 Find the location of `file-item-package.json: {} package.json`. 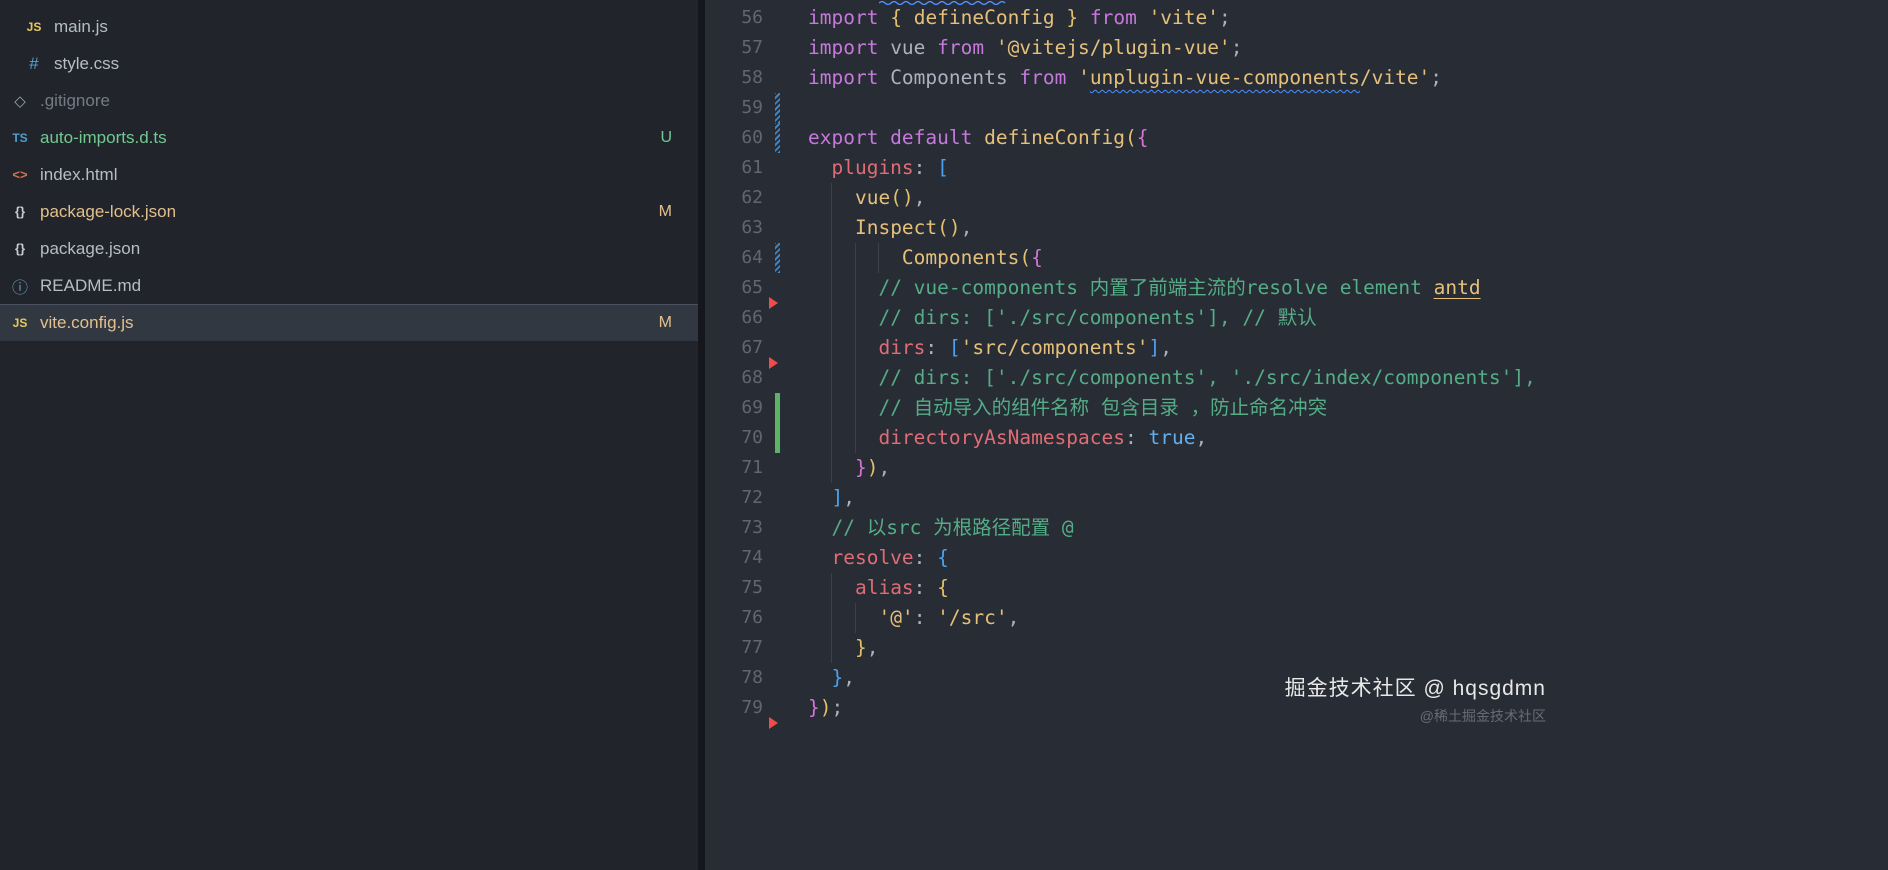

file-item-package.json: {} package.json is located at coordinates (349, 248).